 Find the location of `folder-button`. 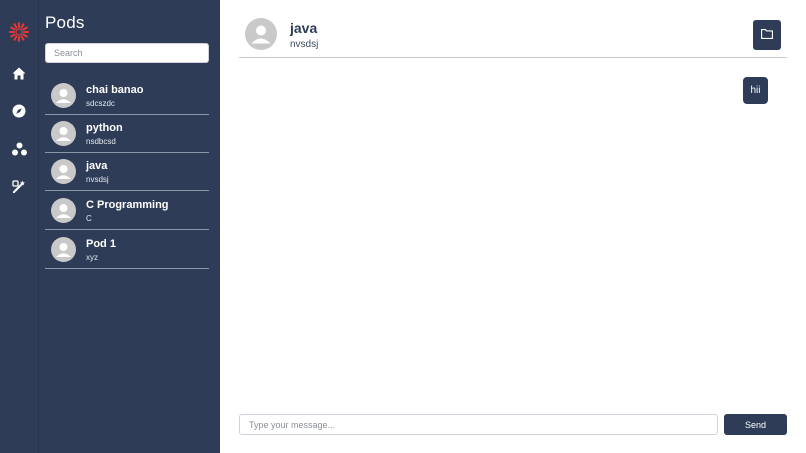

folder-button is located at coordinates (767, 35).